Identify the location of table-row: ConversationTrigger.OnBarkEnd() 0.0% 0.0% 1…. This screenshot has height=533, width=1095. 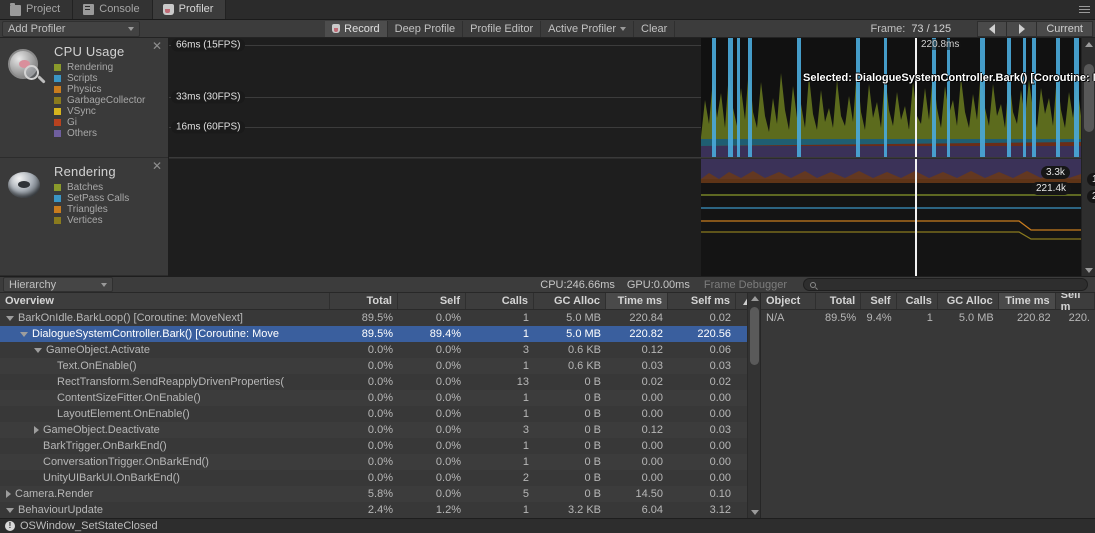
(380, 462).